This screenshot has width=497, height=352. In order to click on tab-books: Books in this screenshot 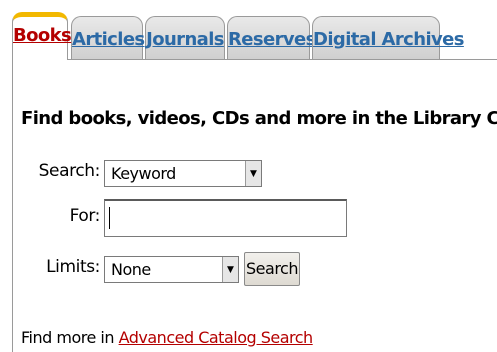, I will do `click(42, 36)`.